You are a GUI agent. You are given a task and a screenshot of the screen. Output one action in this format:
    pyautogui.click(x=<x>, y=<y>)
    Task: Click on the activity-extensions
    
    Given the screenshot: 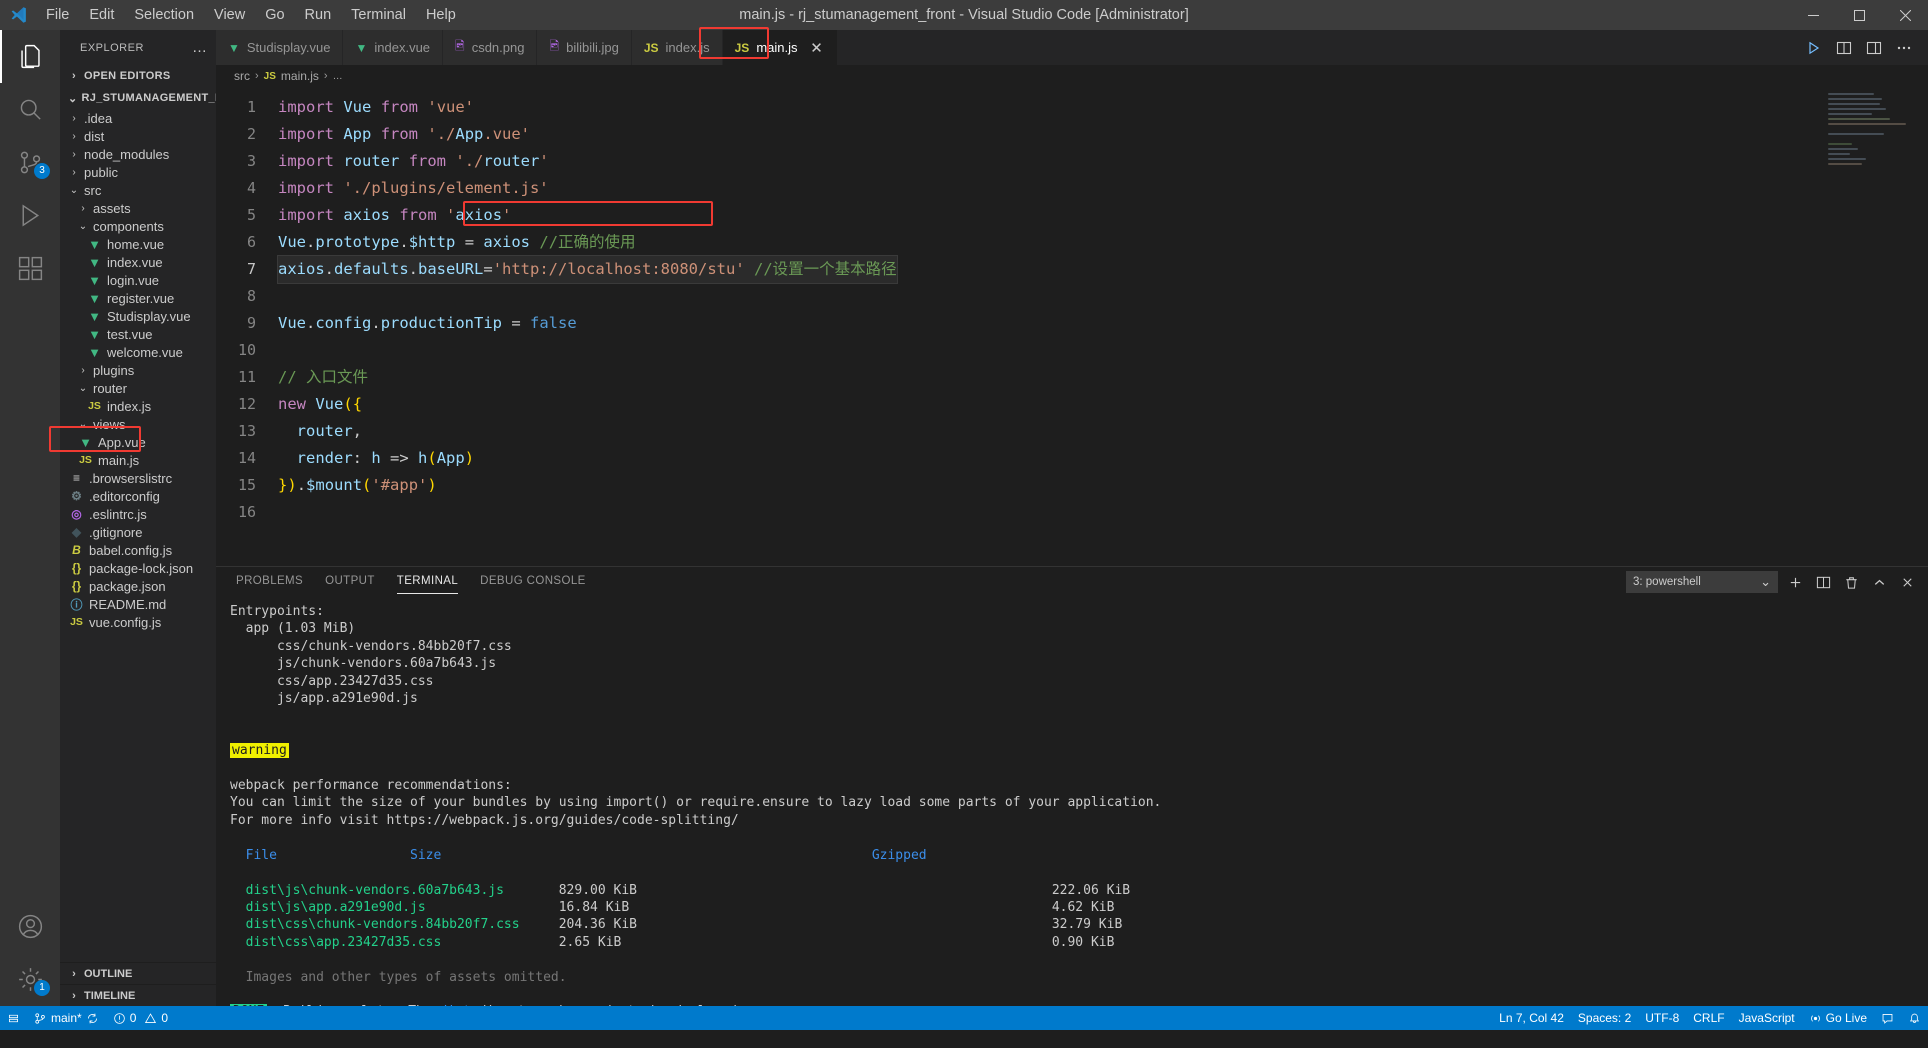 What is the action you would take?
    pyautogui.click(x=30, y=268)
    